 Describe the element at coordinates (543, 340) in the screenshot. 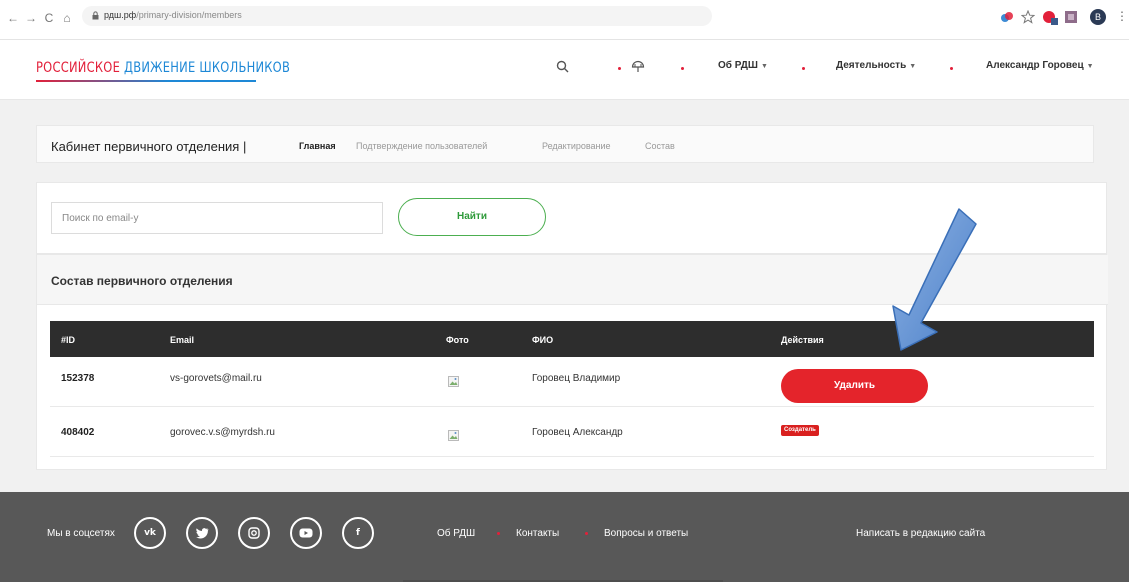

I see `column-header-name: ФИО` at that location.